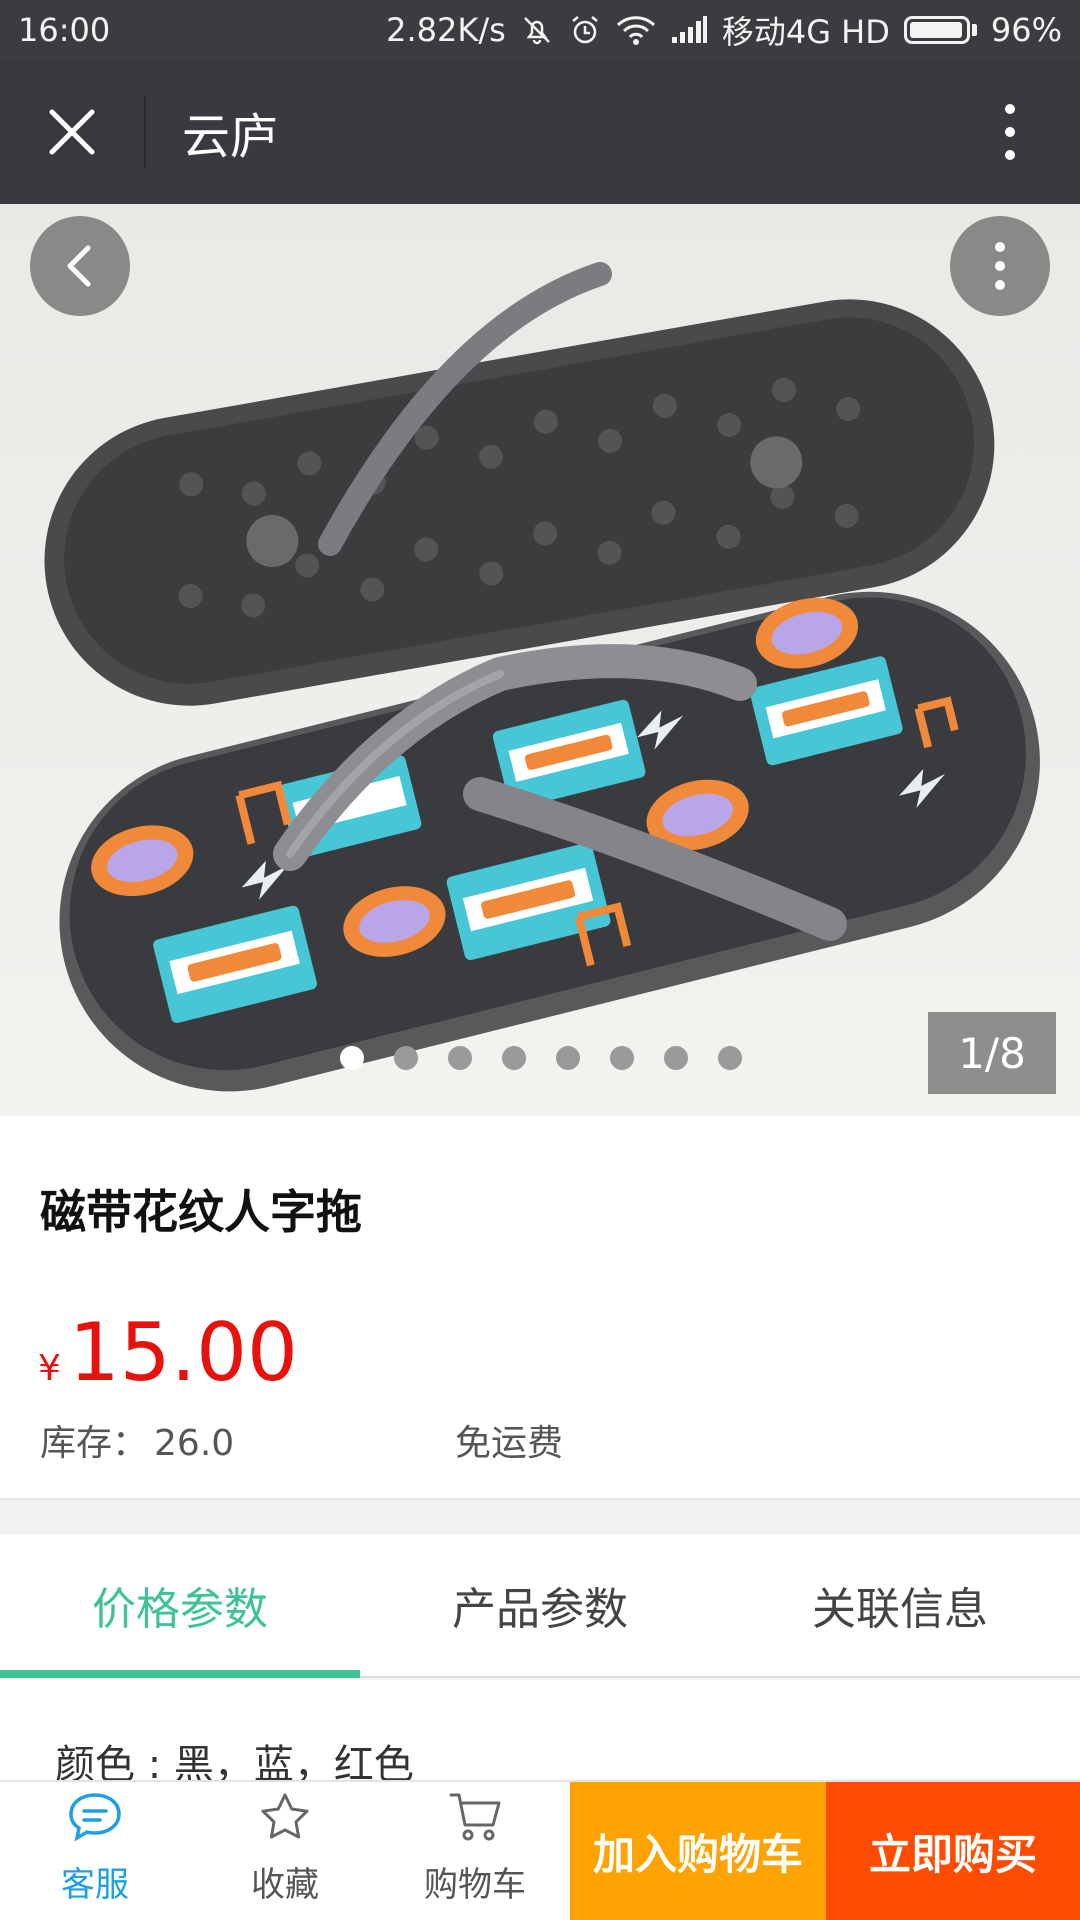  I want to click on app-header: 云庐, so click(540, 132).